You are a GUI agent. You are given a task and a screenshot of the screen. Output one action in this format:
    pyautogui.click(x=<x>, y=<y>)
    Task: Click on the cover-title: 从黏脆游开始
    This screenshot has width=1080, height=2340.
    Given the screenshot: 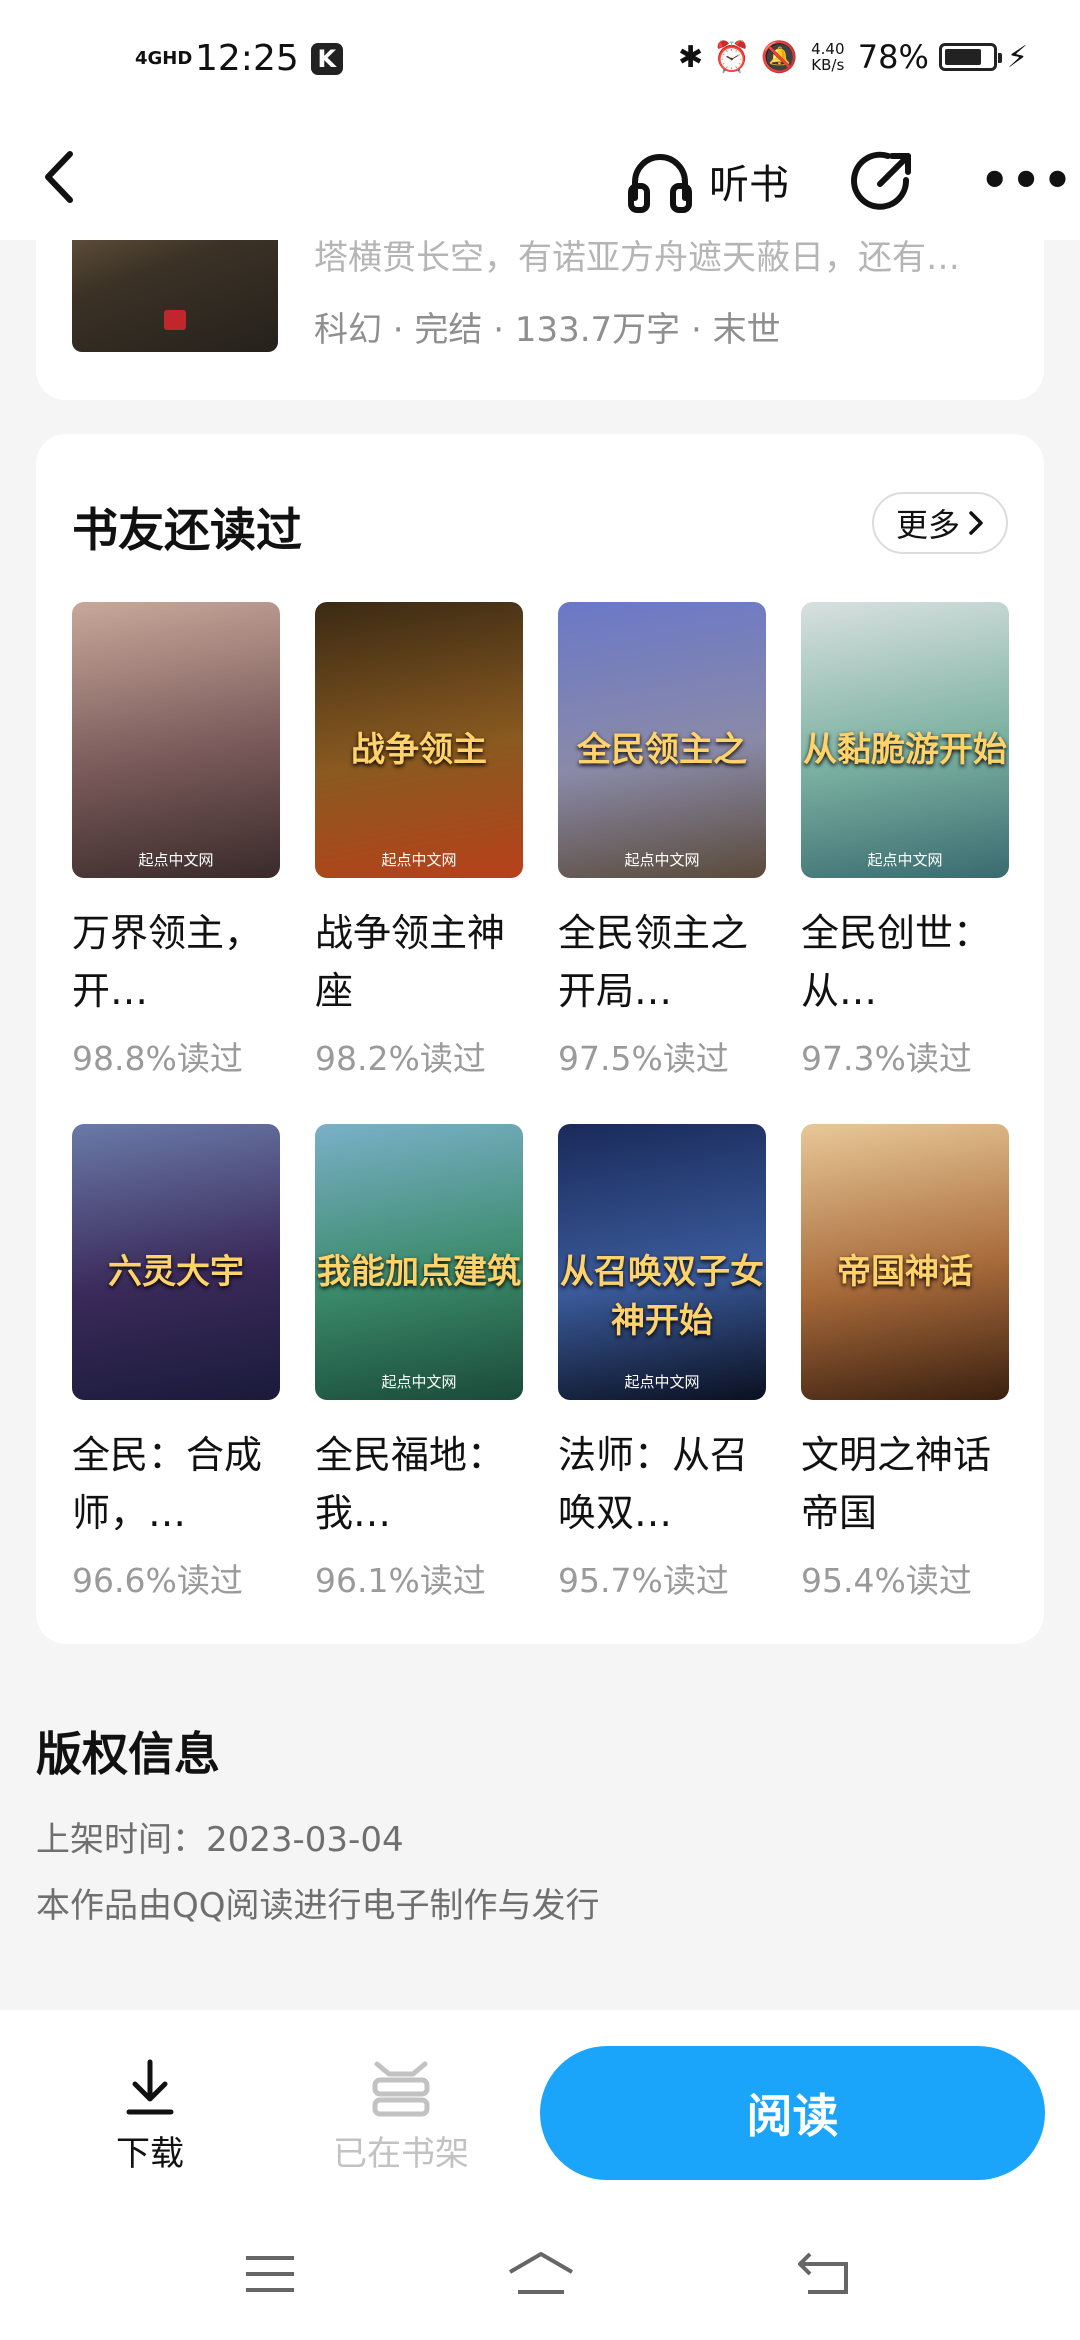 What is the action you would take?
    pyautogui.click(x=905, y=750)
    